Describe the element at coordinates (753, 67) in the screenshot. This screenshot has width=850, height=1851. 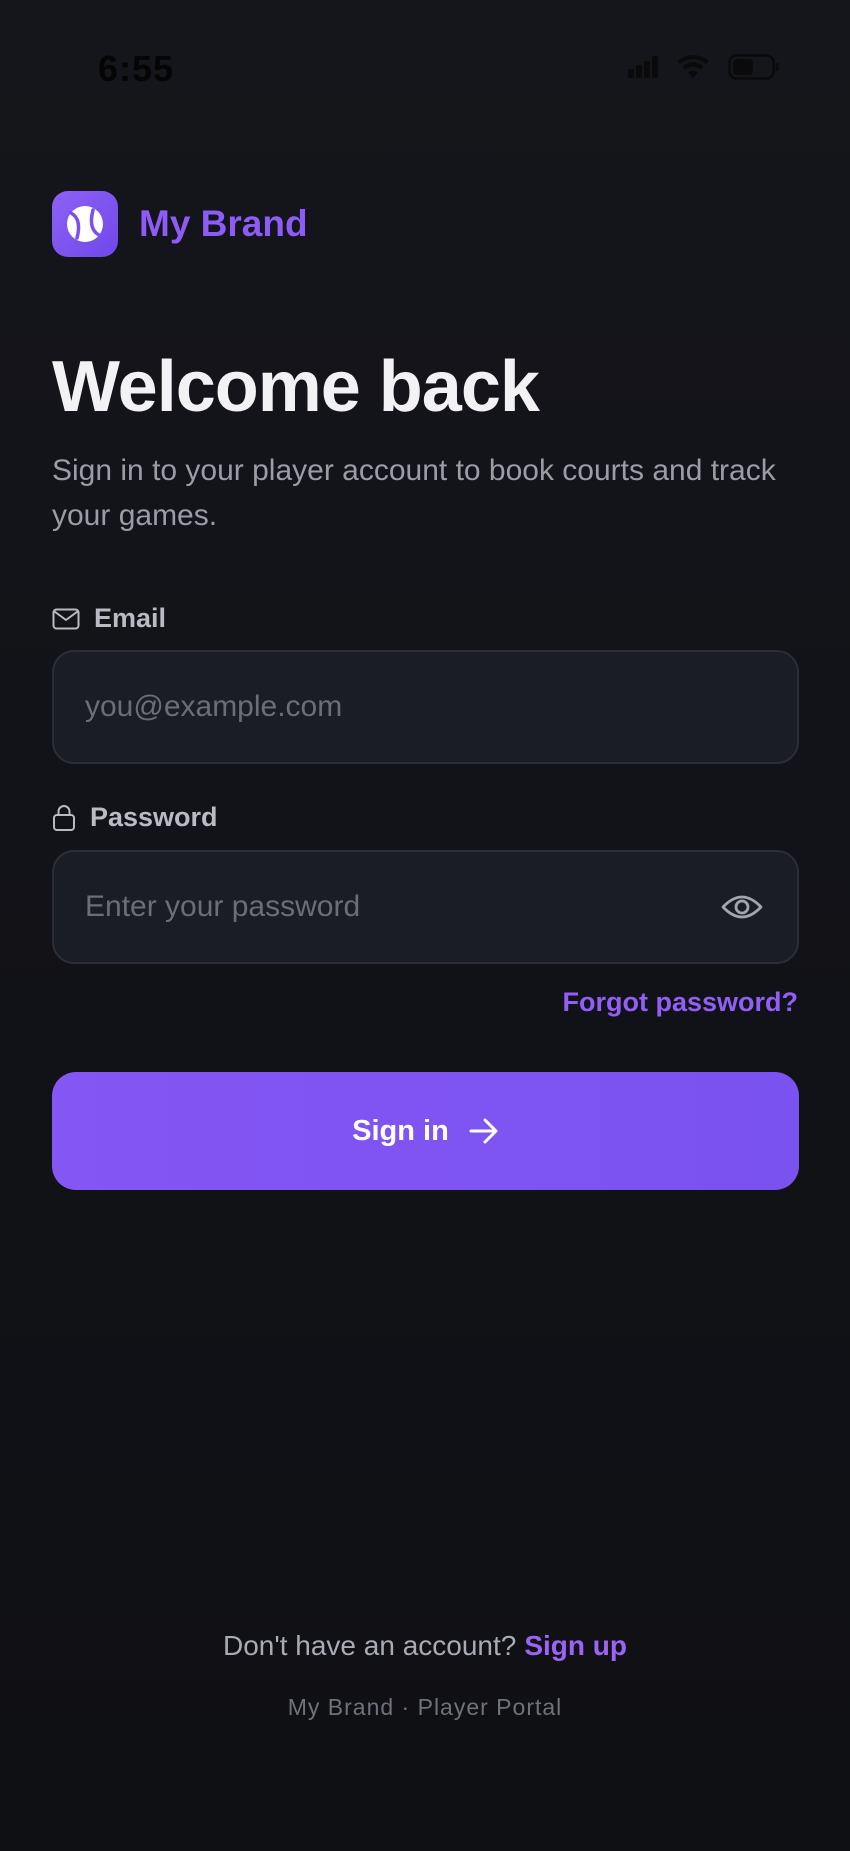
I see `battery-icon` at that location.